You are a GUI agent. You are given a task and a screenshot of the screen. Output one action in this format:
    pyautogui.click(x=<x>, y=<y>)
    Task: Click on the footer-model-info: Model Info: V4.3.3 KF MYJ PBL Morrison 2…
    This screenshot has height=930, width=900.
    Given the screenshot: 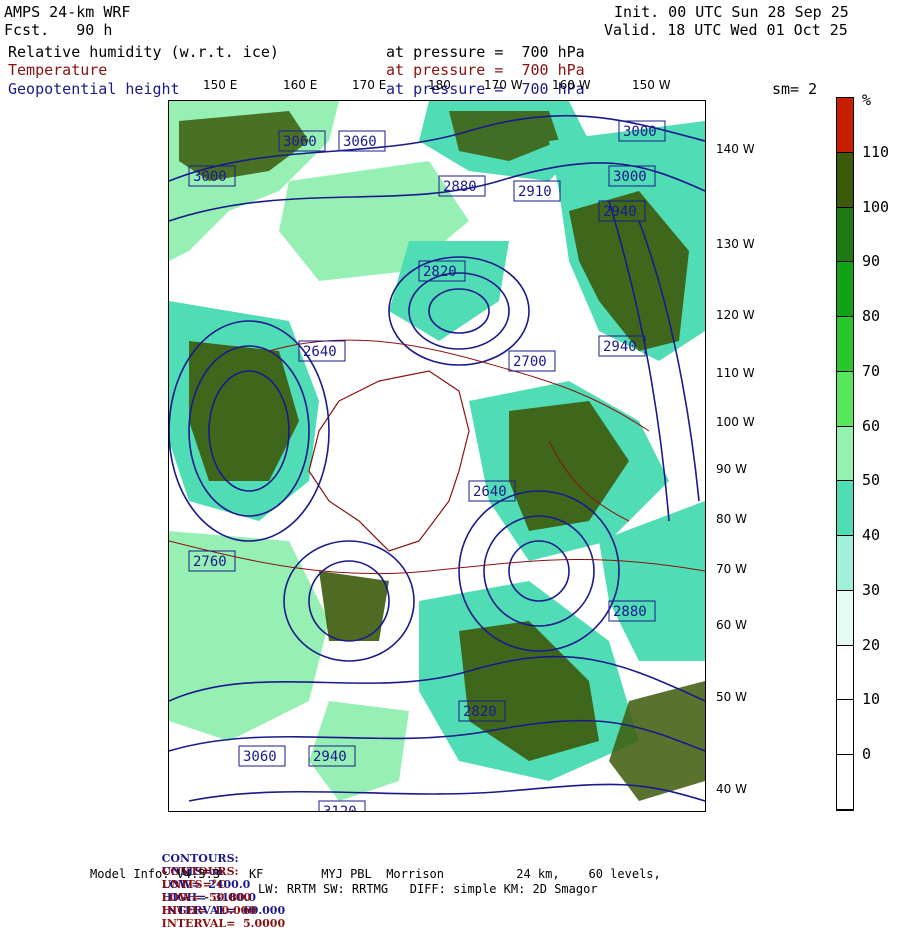 What is the action you would take?
    pyautogui.click(x=375, y=874)
    